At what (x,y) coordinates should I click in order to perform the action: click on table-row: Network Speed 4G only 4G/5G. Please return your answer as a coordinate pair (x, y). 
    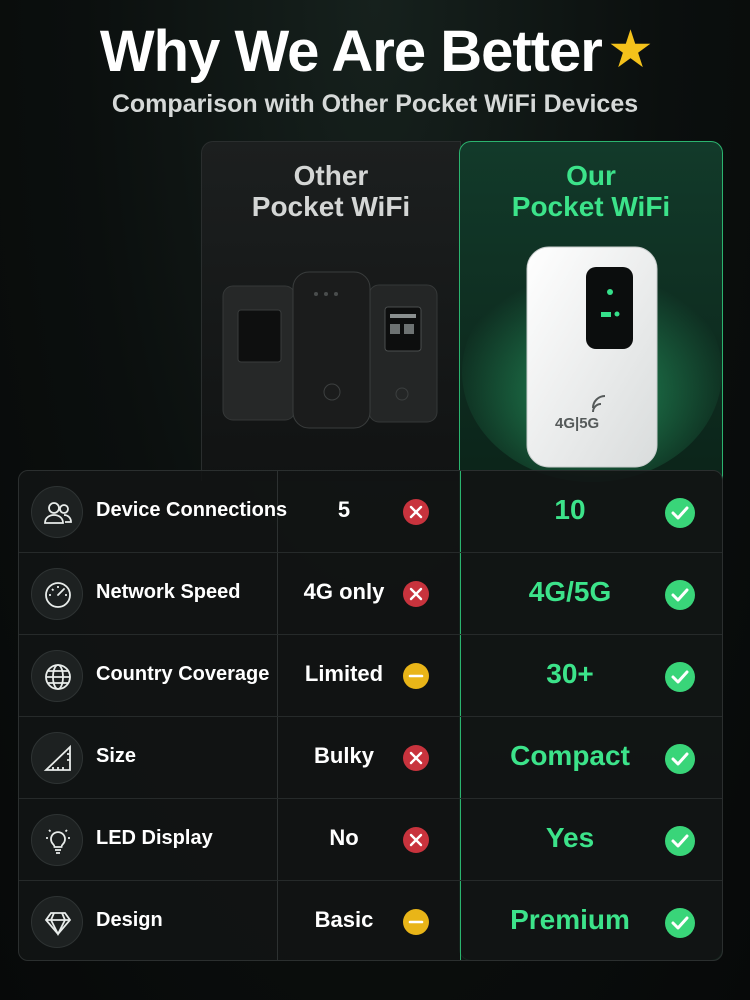
    Looking at the image, I should click on (370, 594).